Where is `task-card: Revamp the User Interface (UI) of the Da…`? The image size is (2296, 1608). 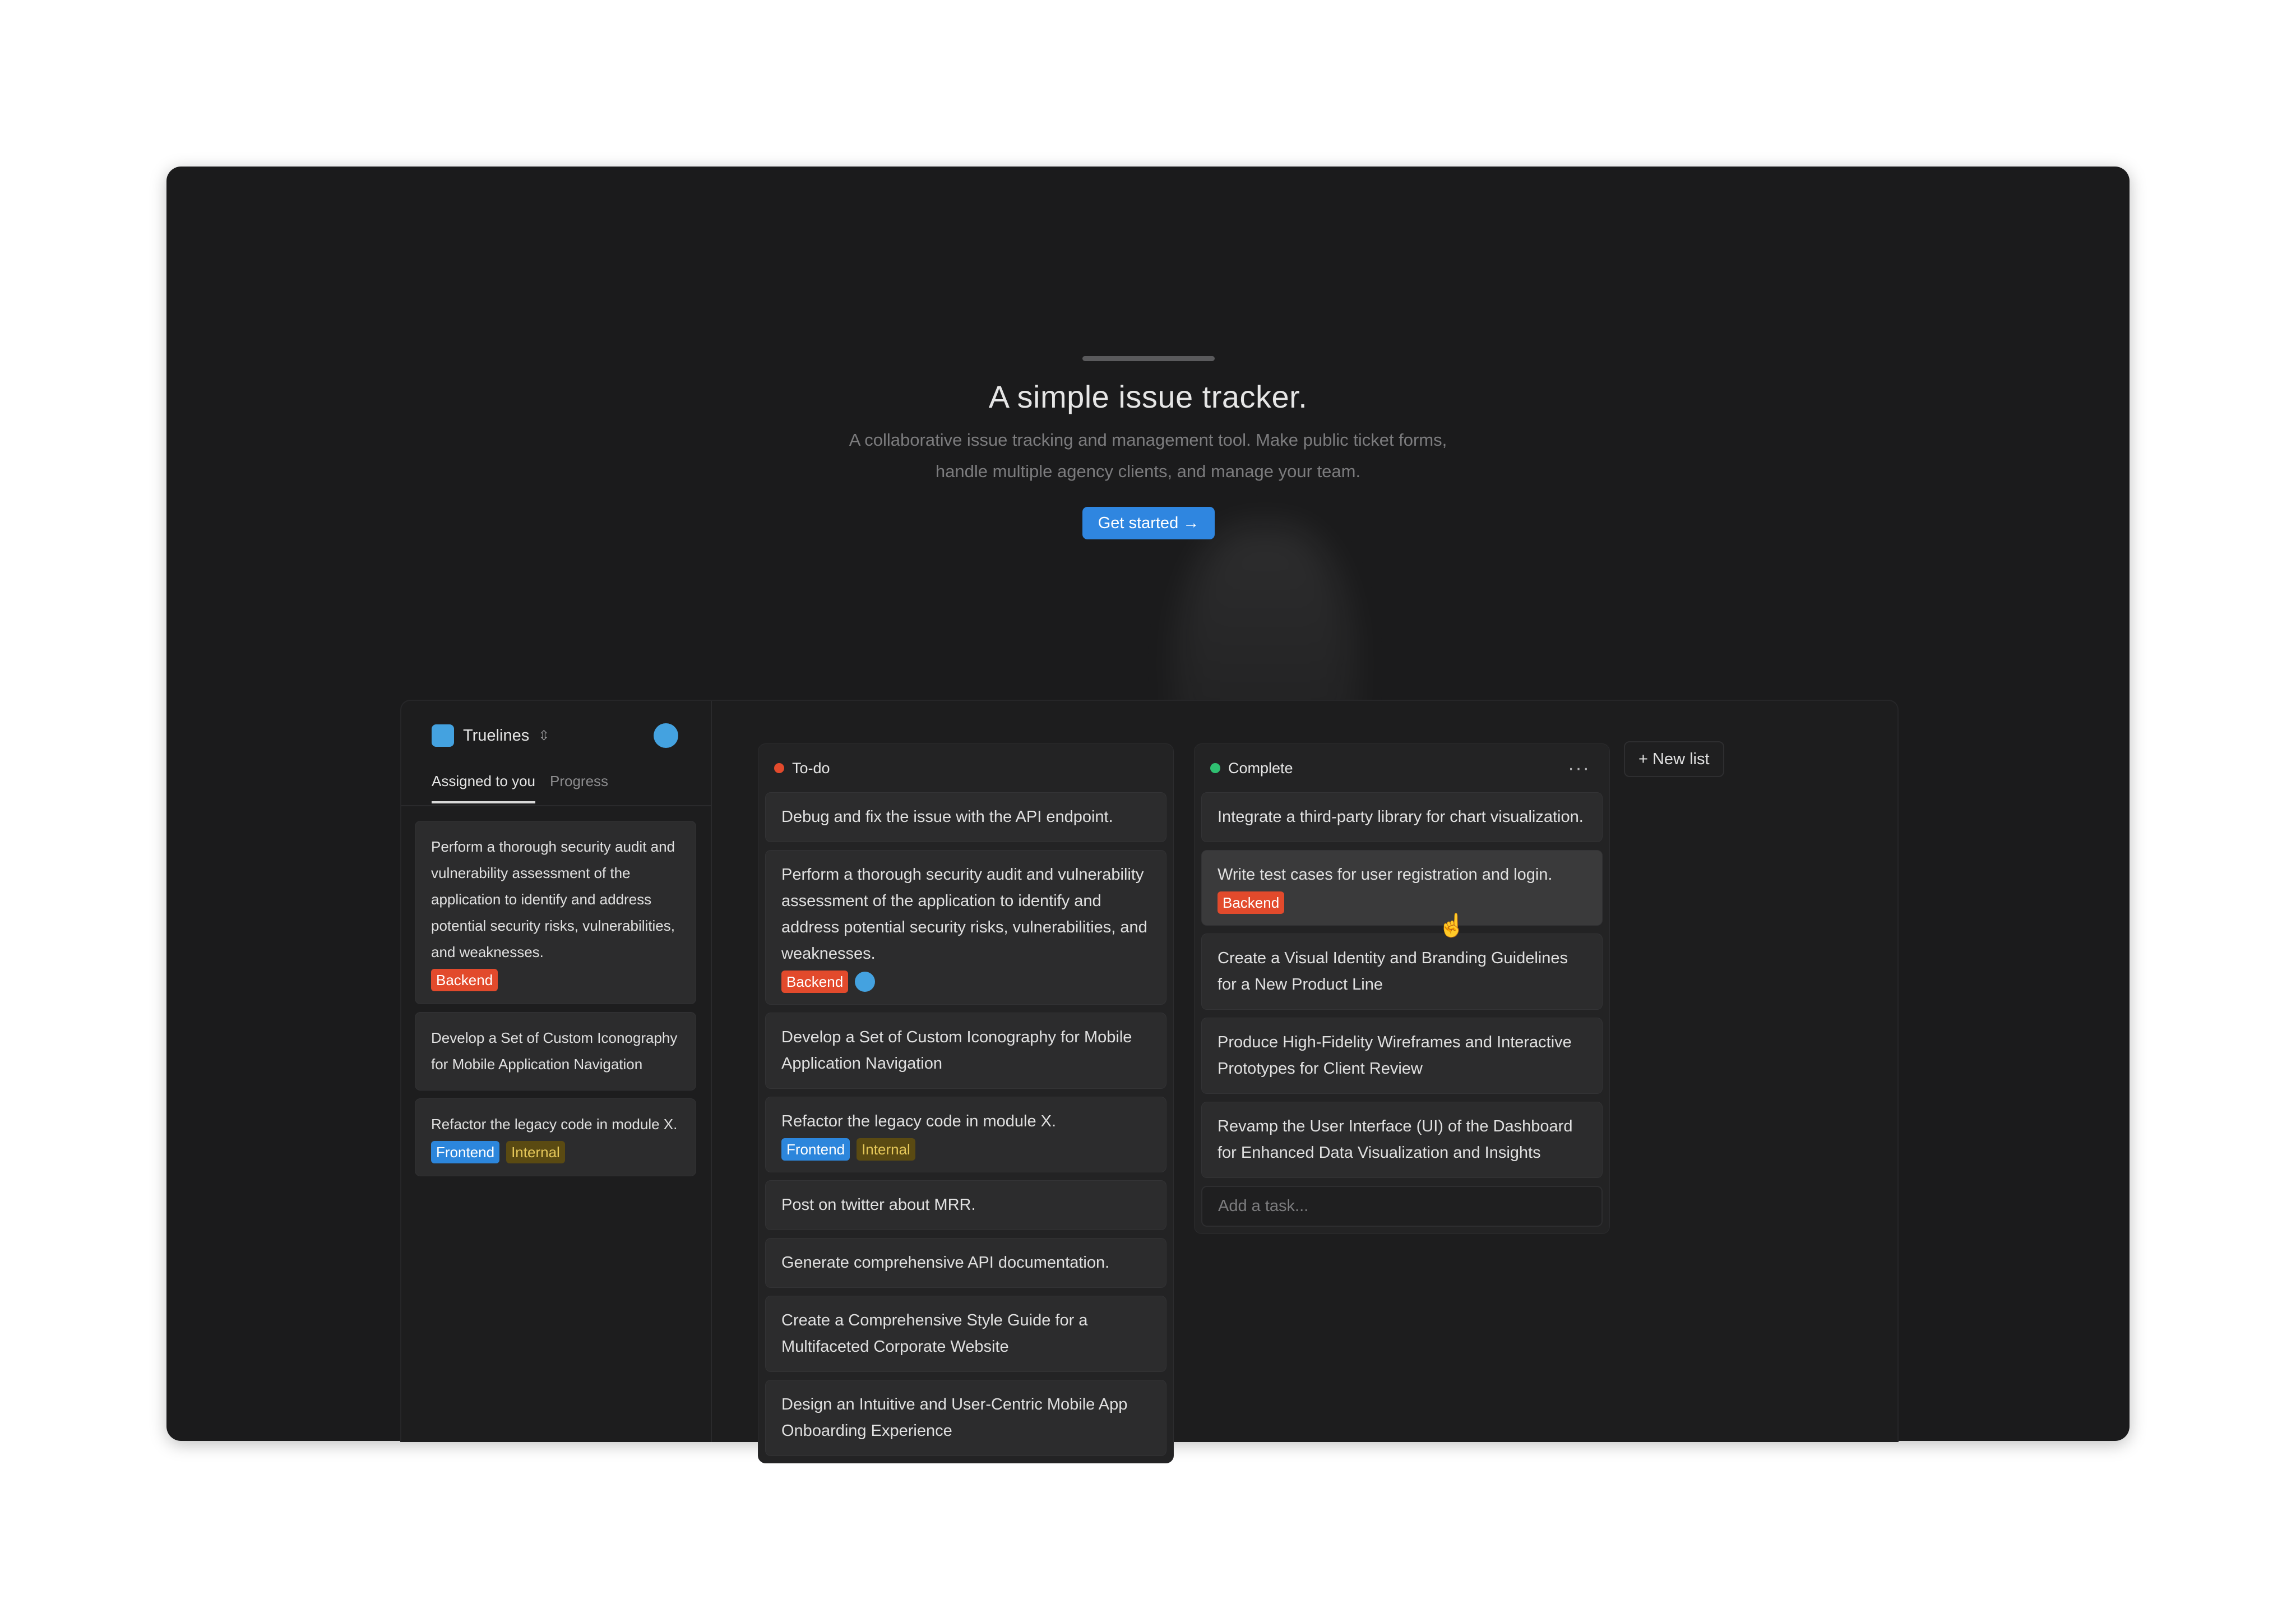
task-card: Revamp the User Interface (UI) of the Da… is located at coordinates (1402, 1140).